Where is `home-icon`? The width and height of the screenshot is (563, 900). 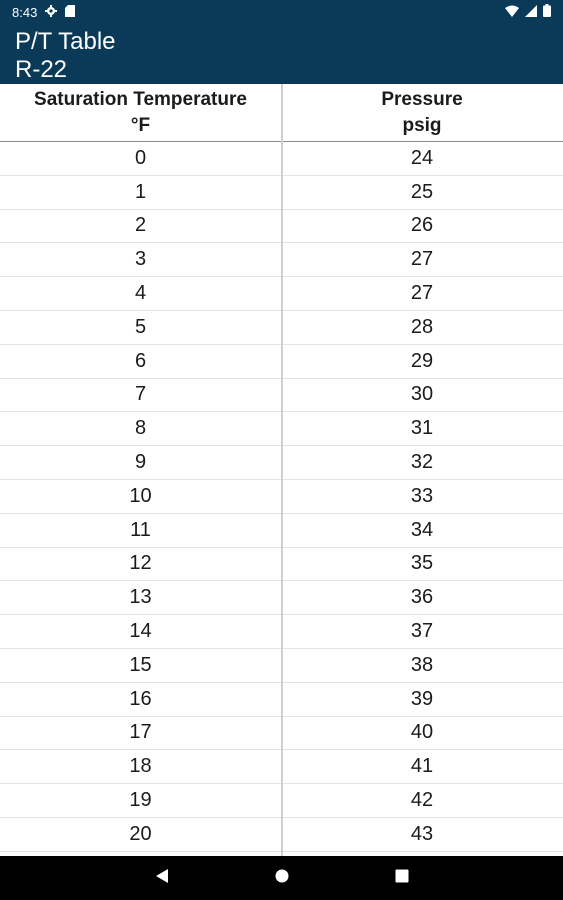 home-icon is located at coordinates (282, 878).